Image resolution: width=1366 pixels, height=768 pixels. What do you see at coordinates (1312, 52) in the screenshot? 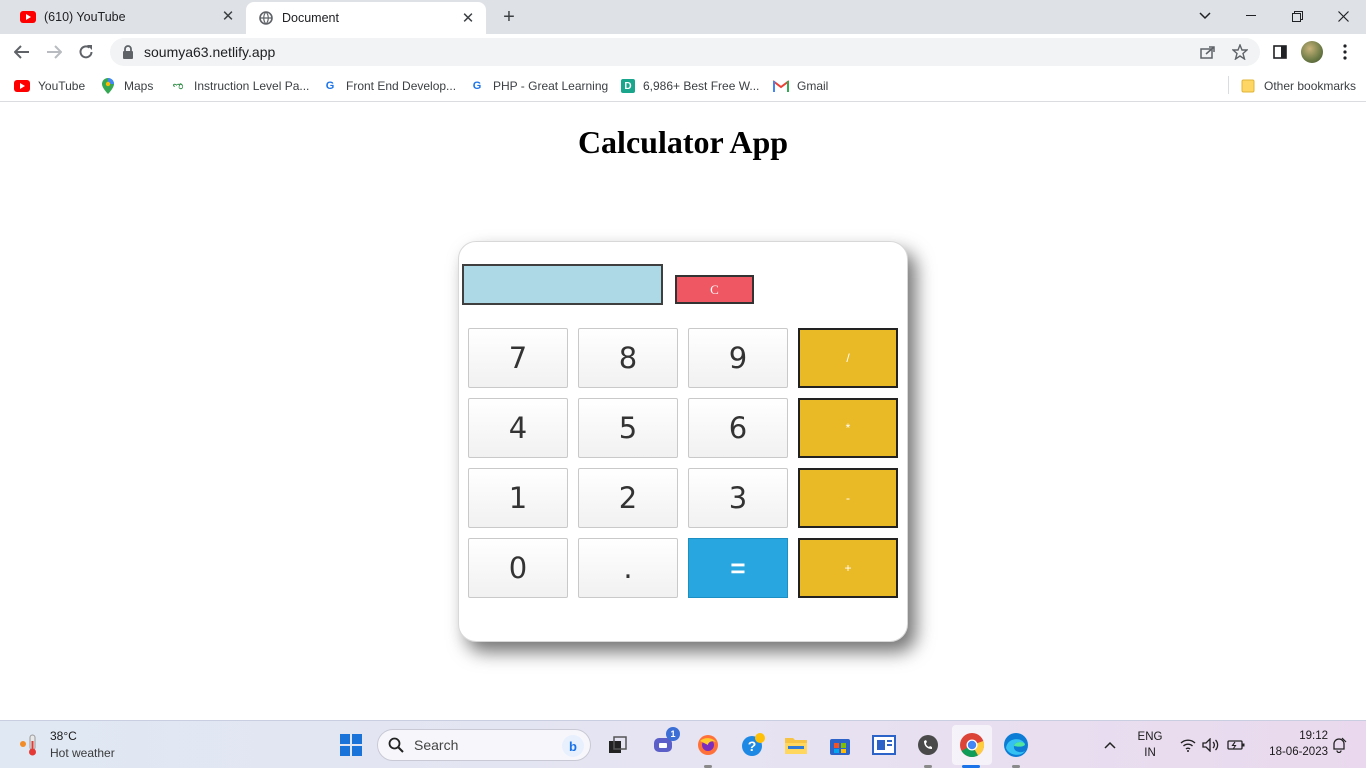
I see `profile-avatar` at bounding box center [1312, 52].